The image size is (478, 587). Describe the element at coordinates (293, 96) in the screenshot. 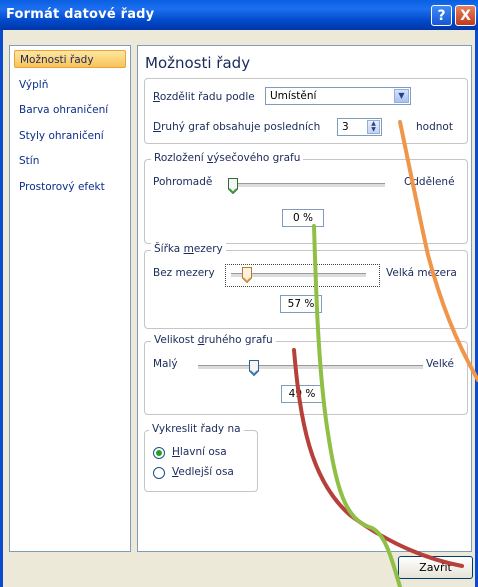

I see `split-series-value: Umístění` at that location.